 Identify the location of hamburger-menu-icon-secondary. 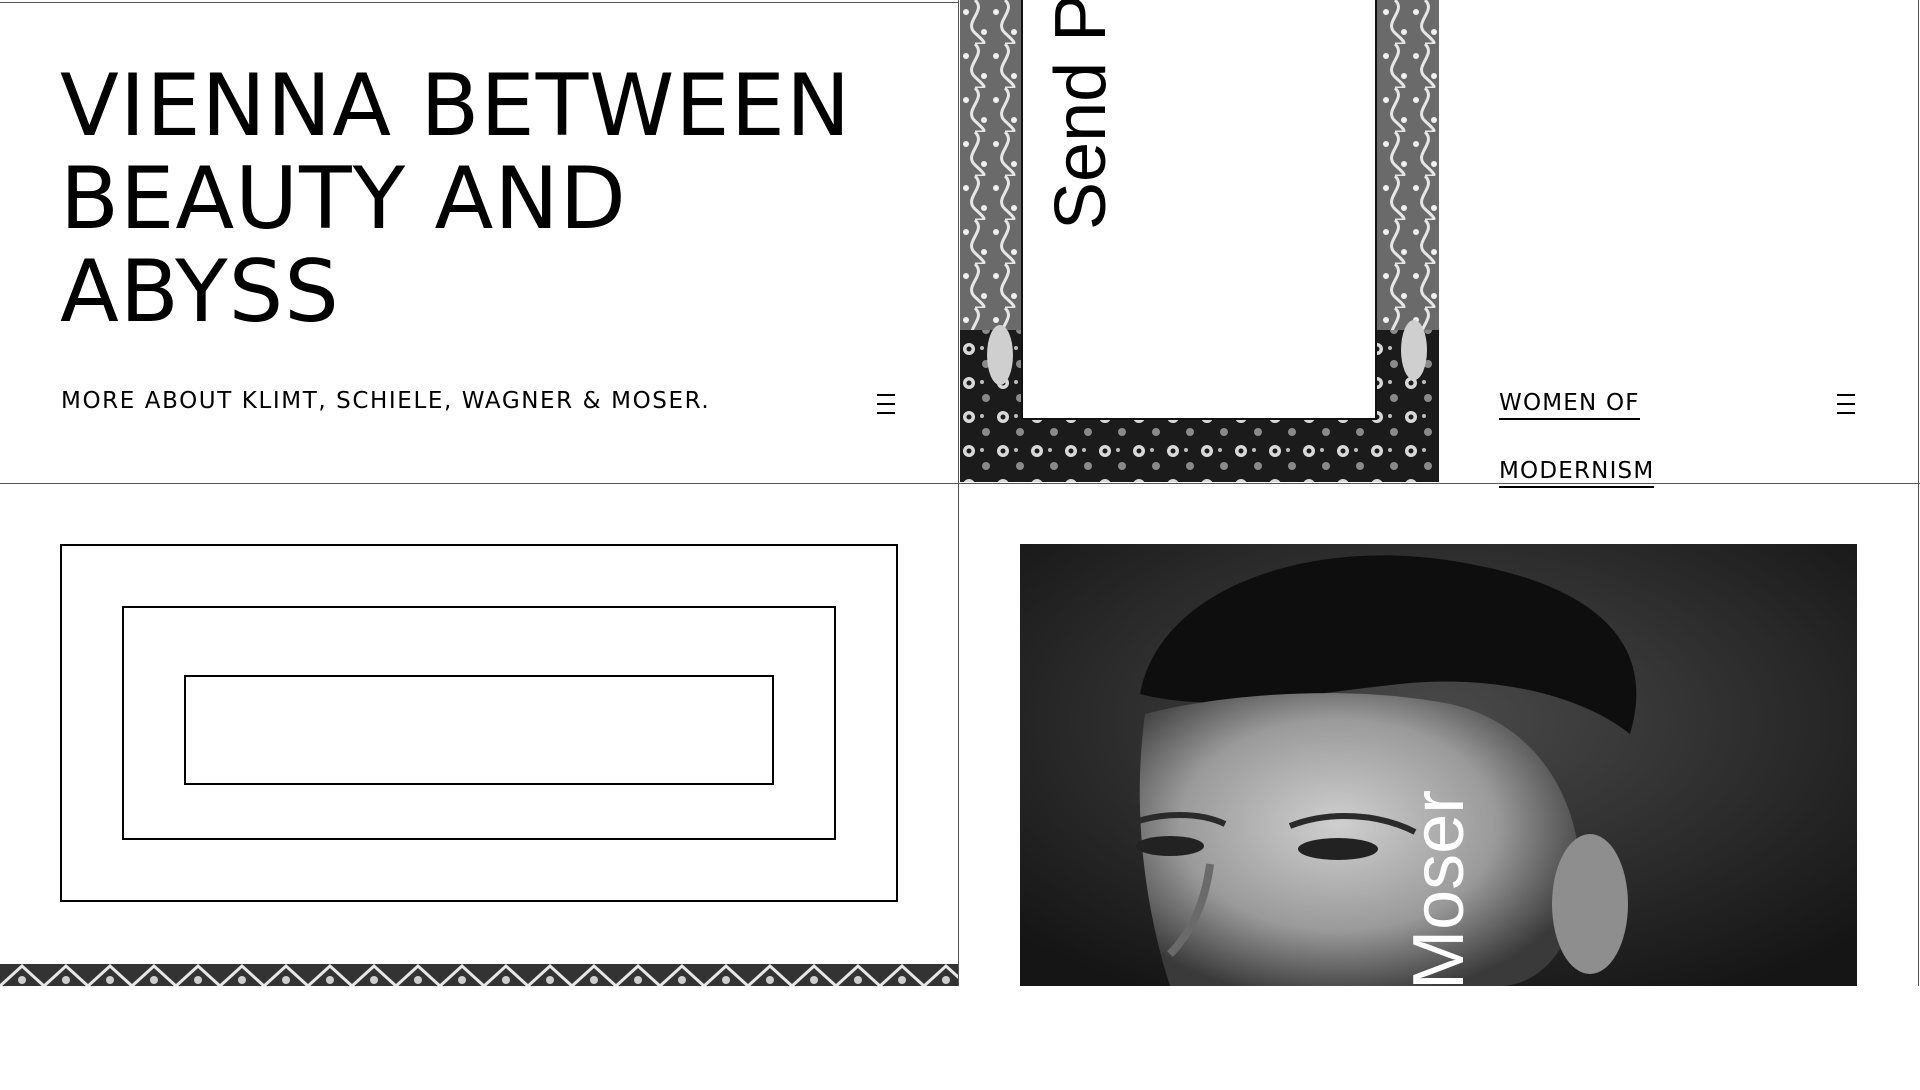
(1846, 405).